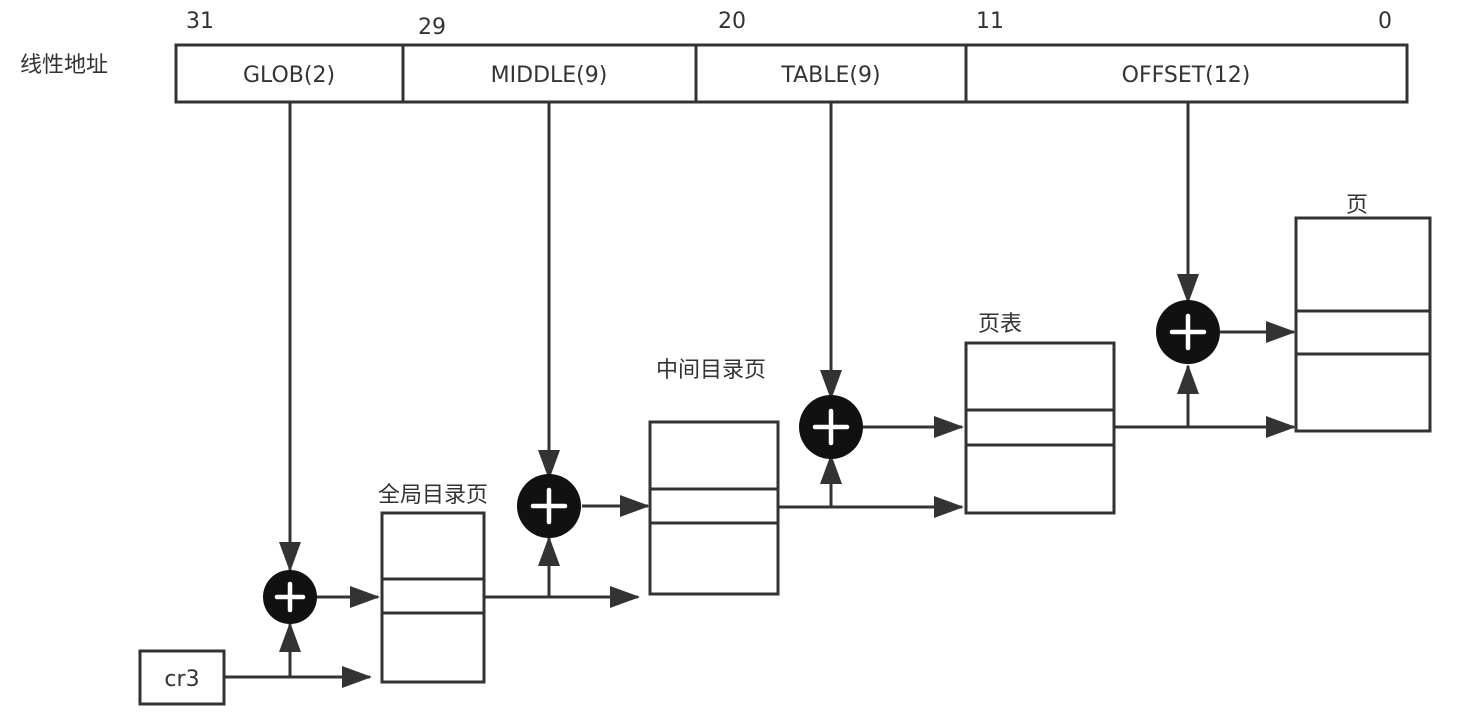 The height and width of the screenshot is (722, 1472). What do you see at coordinates (1040, 413) in the screenshot?
I see `page-table: 页表` at bounding box center [1040, 413].